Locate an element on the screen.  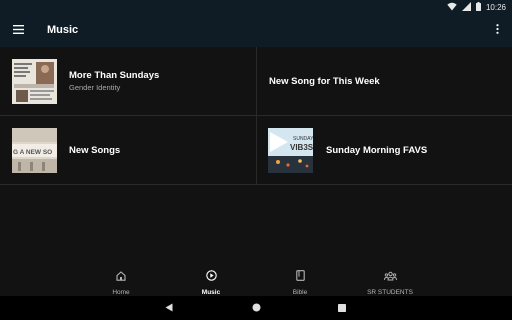
system-back-button is located at coordinates (169, 308).